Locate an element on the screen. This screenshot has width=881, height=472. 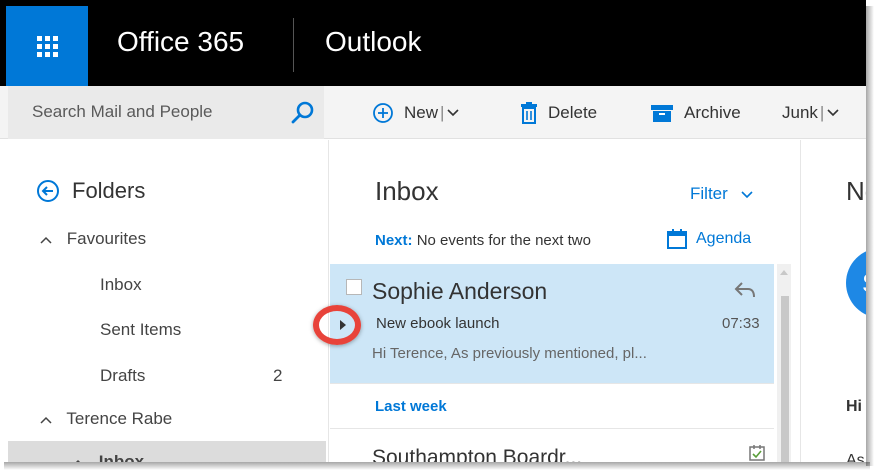
message-sender: Sophie Anderson is located at coordinates (460, 291).